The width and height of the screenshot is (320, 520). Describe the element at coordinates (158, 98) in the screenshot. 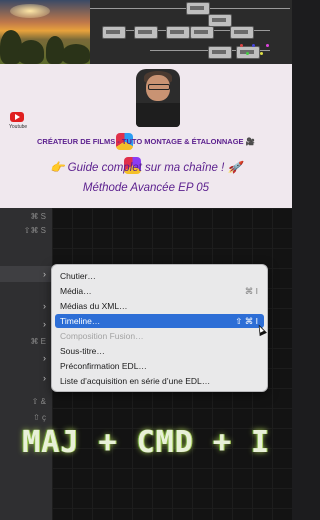

I see `avatar` at that location.